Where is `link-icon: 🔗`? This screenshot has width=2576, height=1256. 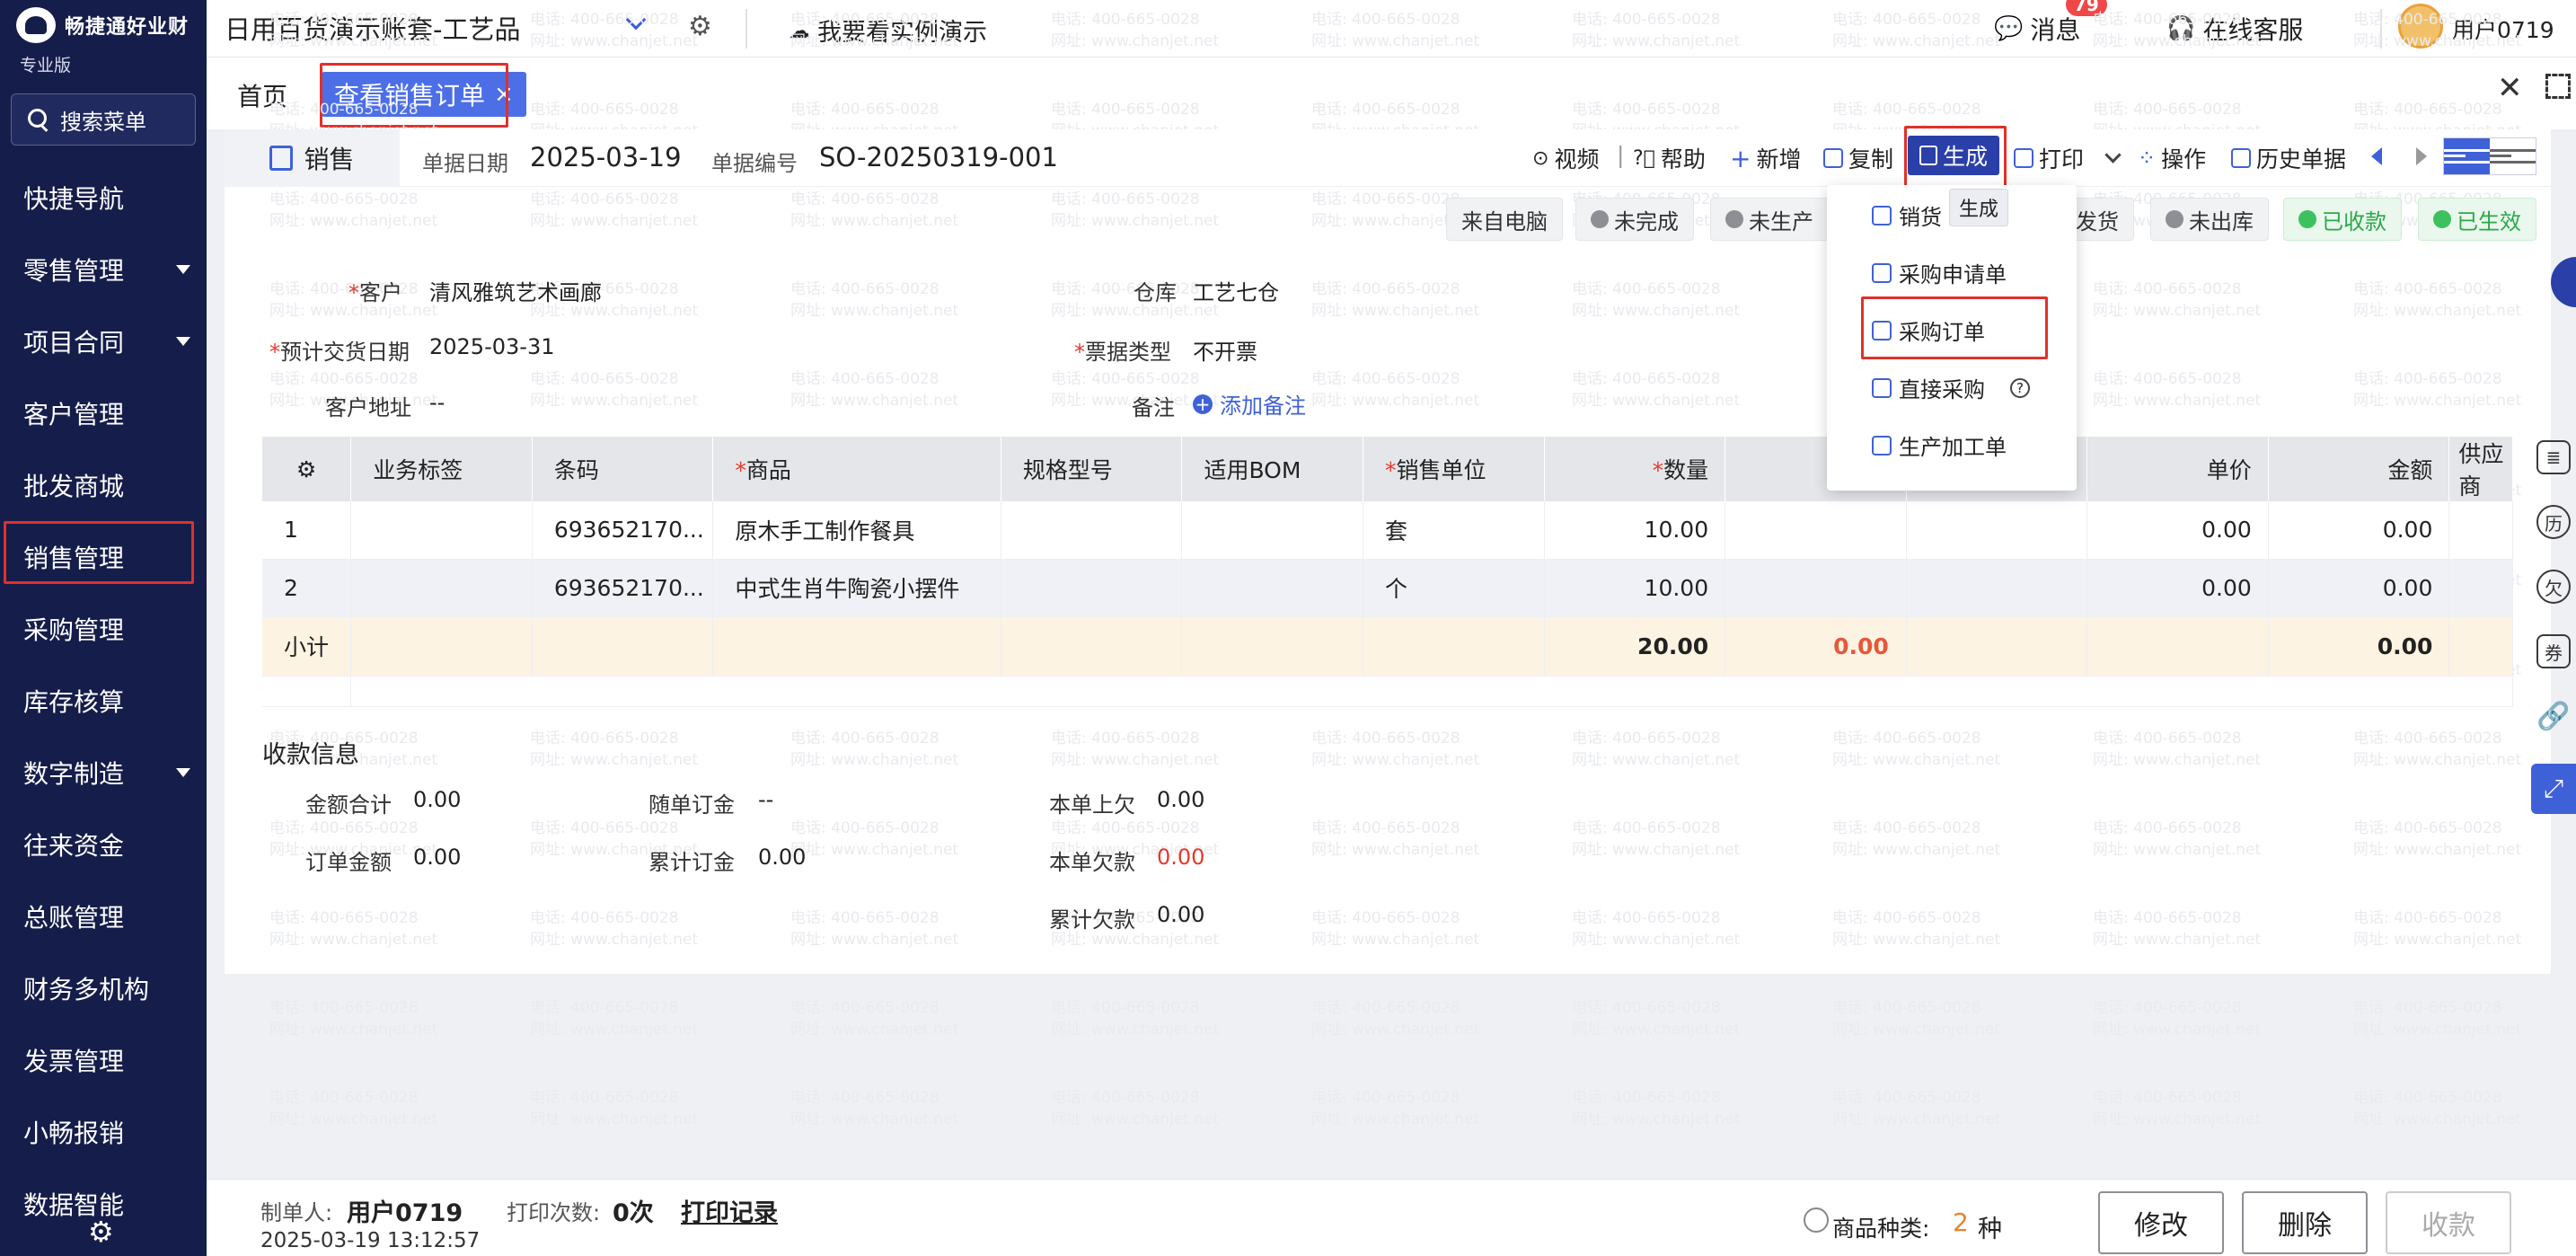
link-icon: 🔗 is located at coordinates (2553, 716).